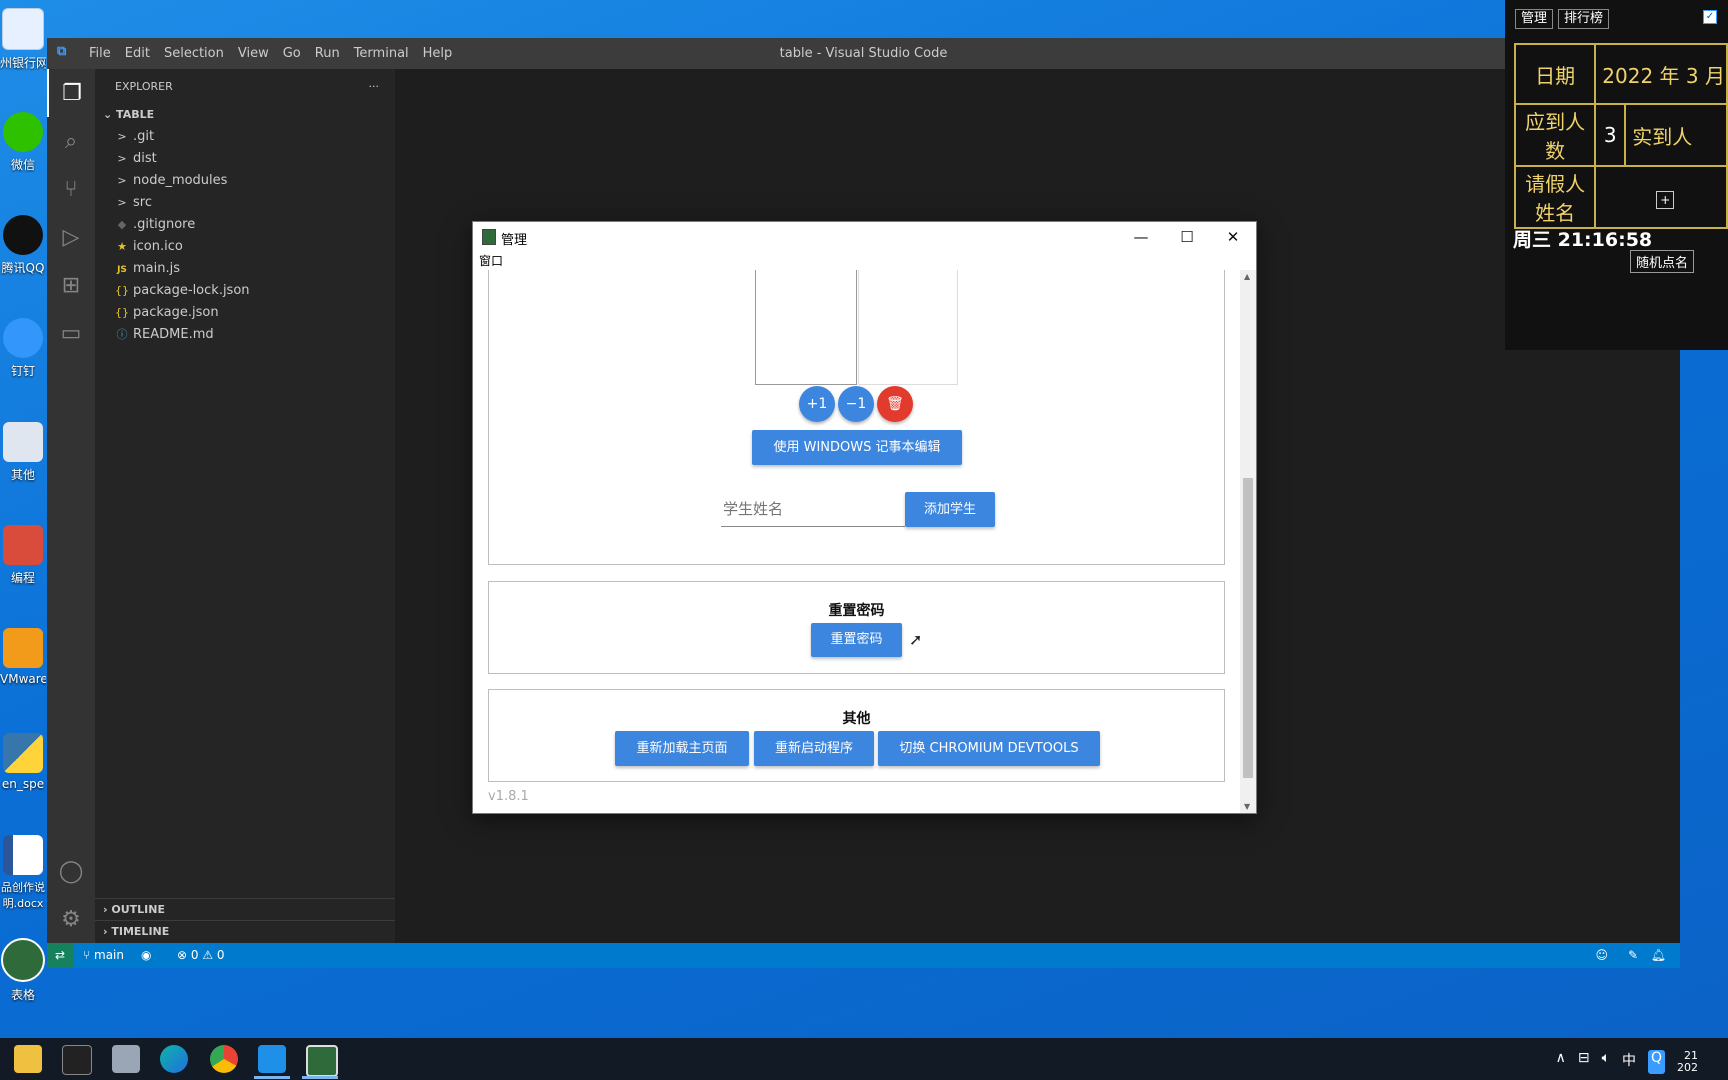 Image resolution: width=1728 pixels, height=1080 pixels. Describe the element at coordinates (1141, 237) in the screenshot. I see `minimize-button: —` at that location.